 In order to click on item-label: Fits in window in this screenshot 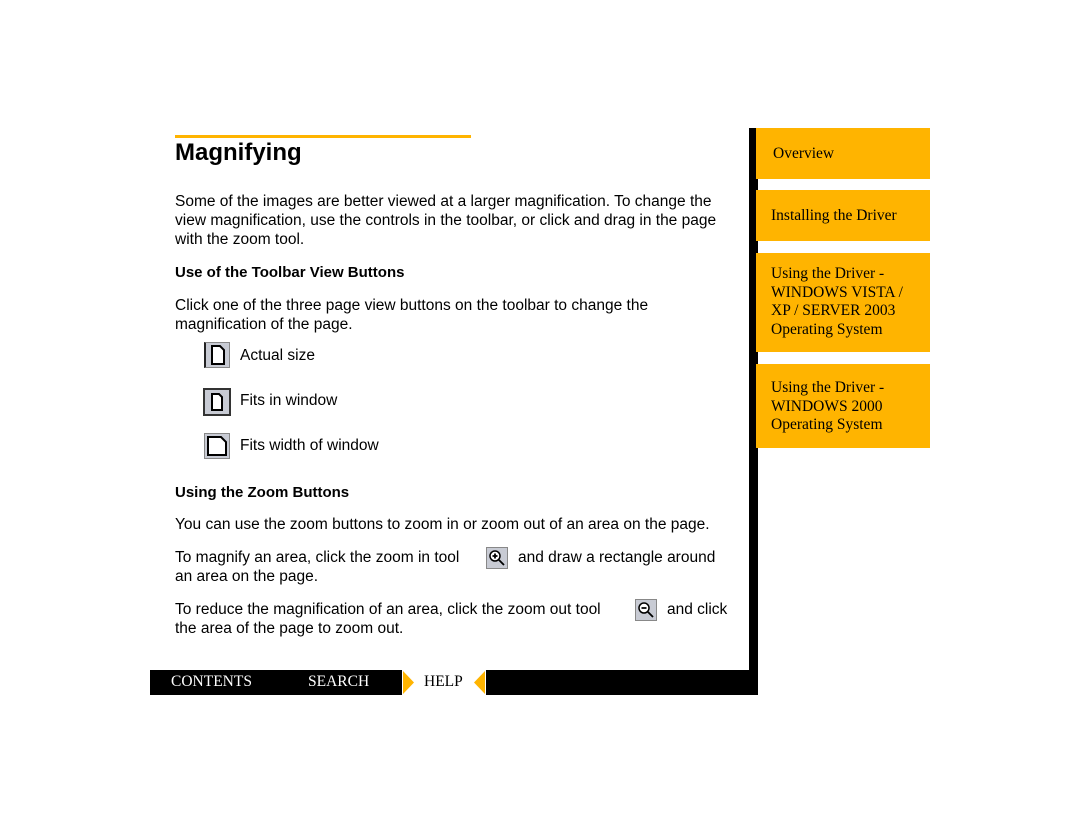, I will do `click(289, 400)`.